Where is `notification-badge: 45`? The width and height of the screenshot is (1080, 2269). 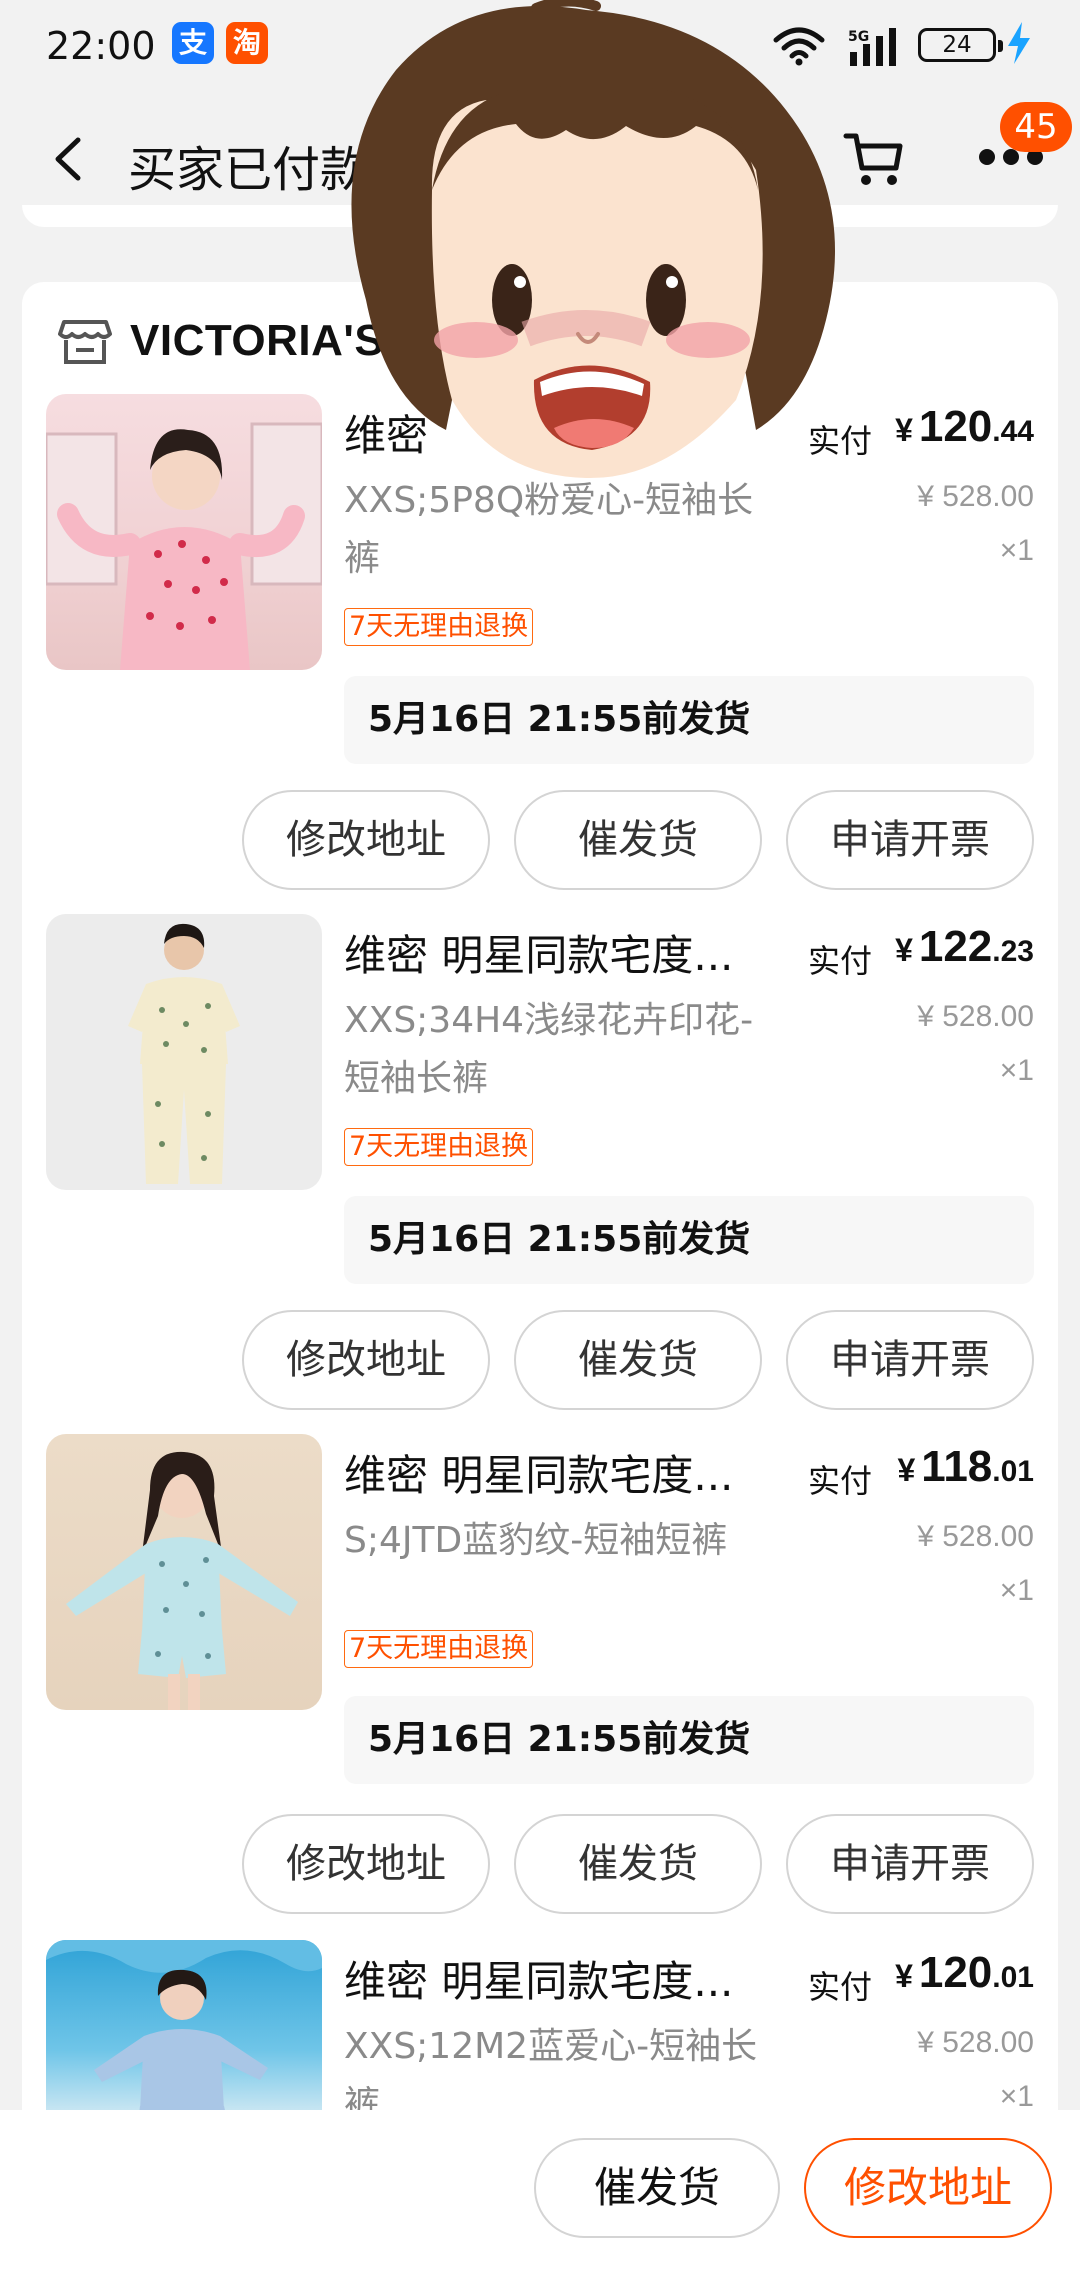 notification-badge: 45 is located at coordinates (1036, 127).